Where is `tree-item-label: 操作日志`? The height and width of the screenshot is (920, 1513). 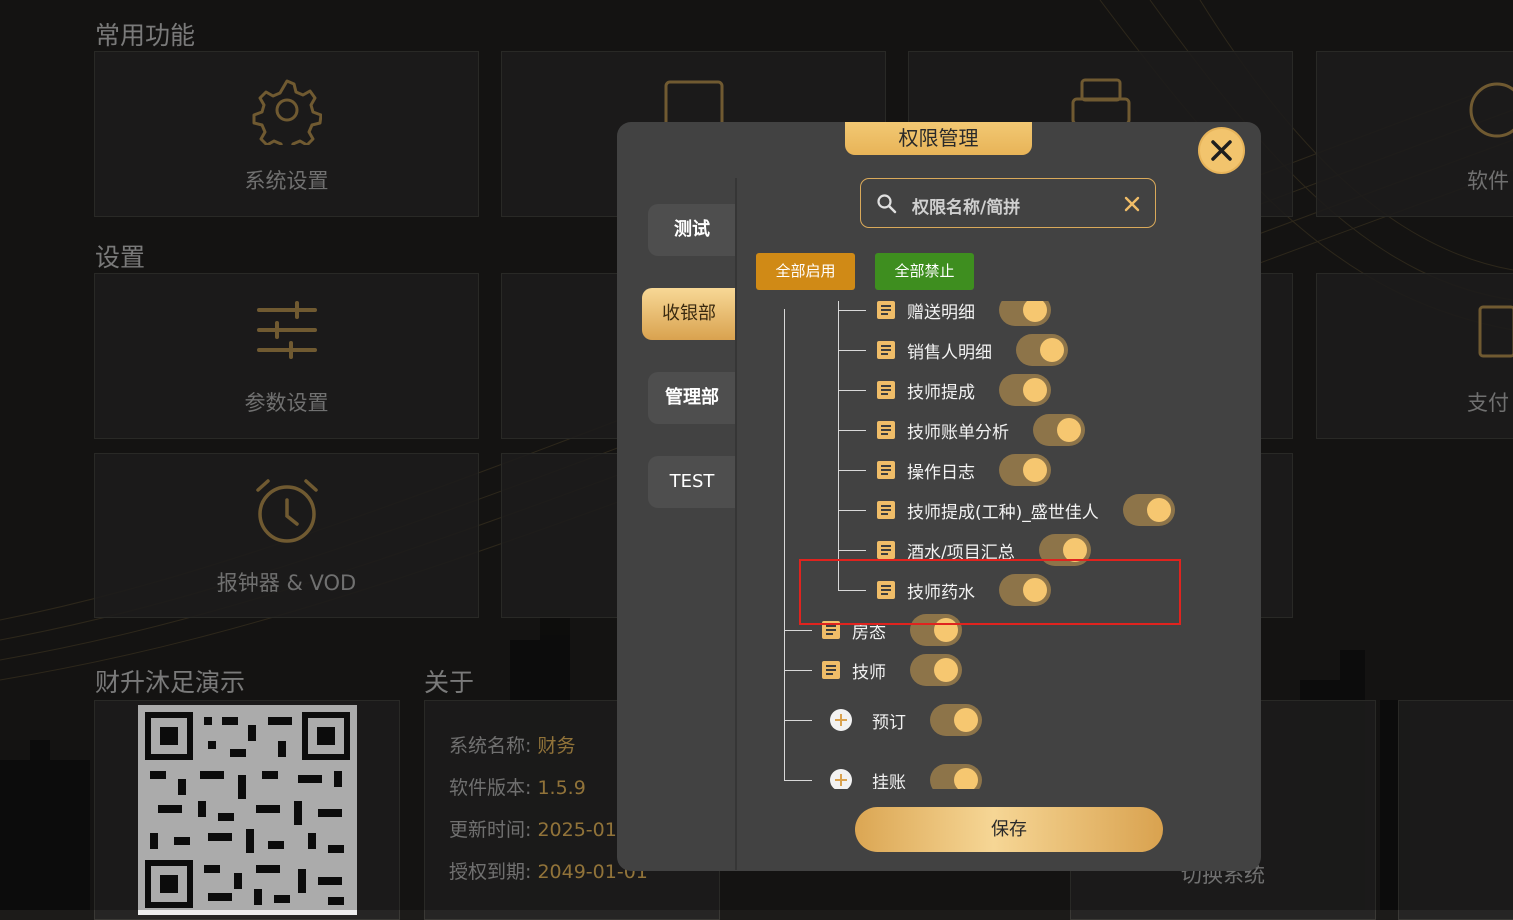
tree-item-label: 操作日志 is located at coordinates (941, 472).